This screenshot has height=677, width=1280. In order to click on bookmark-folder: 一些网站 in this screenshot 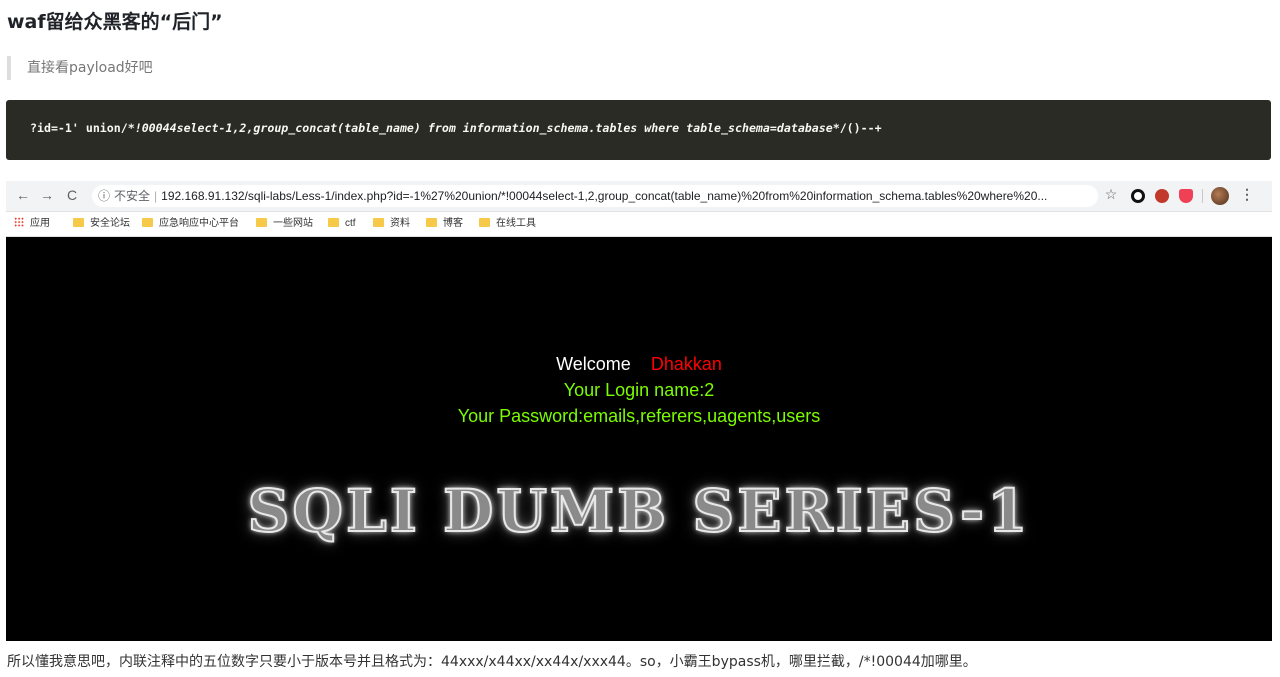, I will do `click(284, 224)`.